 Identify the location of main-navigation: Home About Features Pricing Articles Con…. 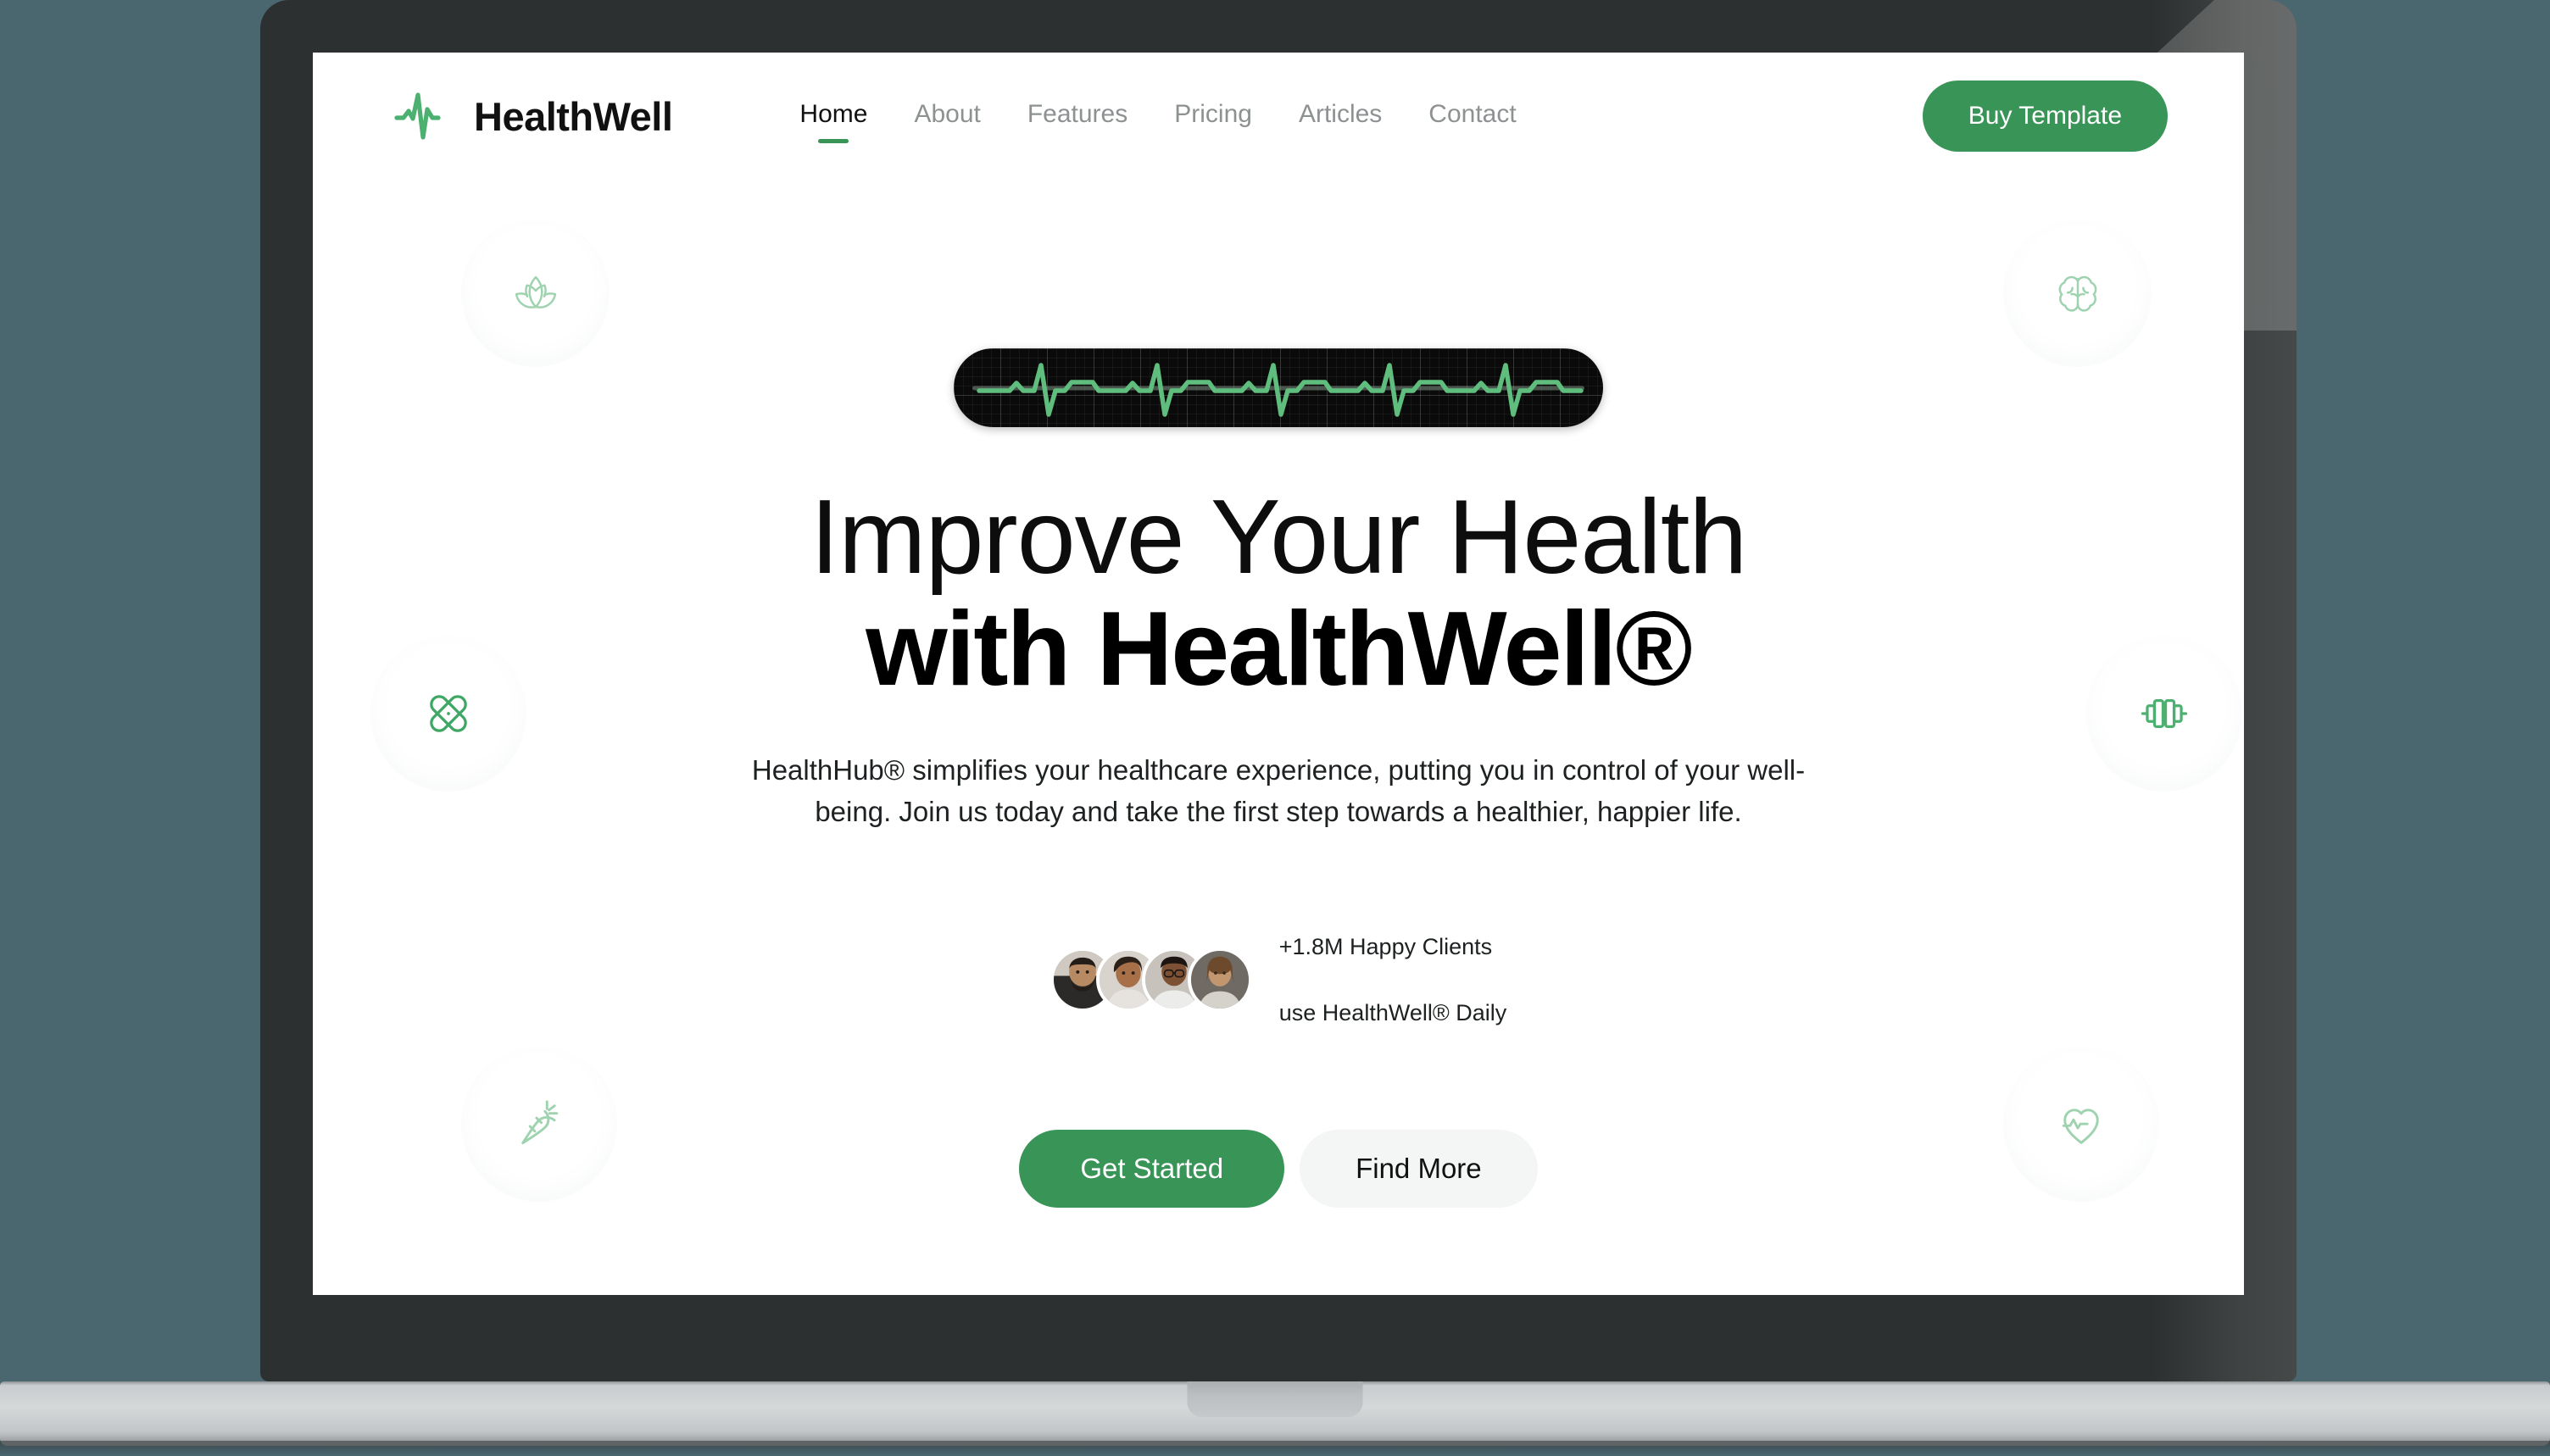
(1158, 116).